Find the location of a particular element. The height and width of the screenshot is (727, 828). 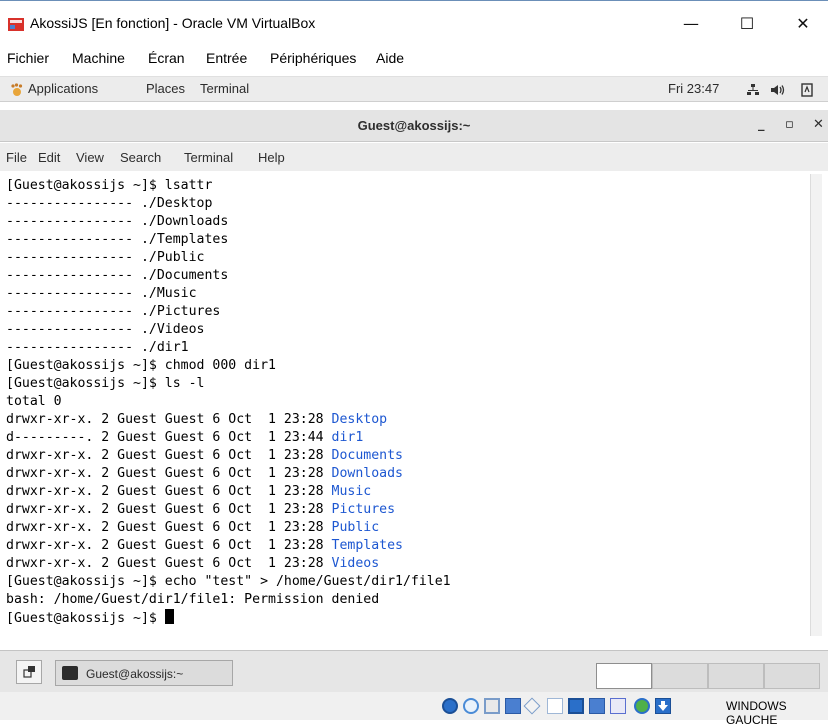

menu-entree: Entrée is located at coordinates (226, 58).